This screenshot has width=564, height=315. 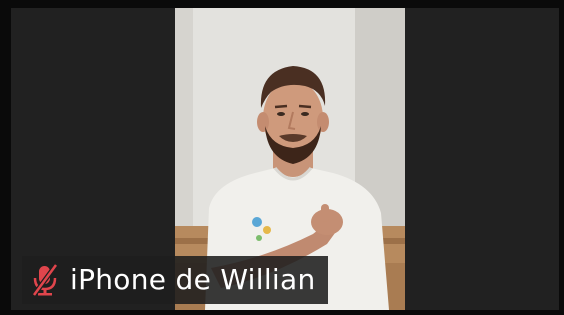 I want to click on participant-name: iPhone de Willian, so click(x=193, y=279).